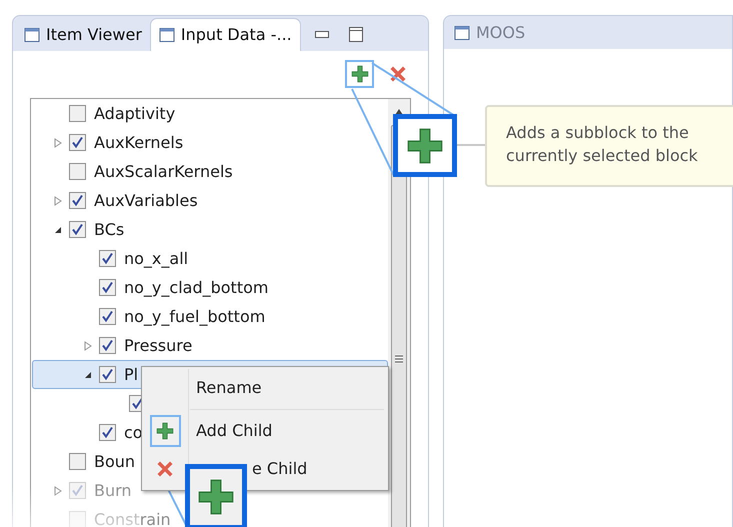 Image resolution: width=733 pixels, height=527 pixels. What do you see at coordinates (195, 317) in the screenshot?
I see `tree-item-label: no_y_fuel_bottom` at bounding box center [195, 317].